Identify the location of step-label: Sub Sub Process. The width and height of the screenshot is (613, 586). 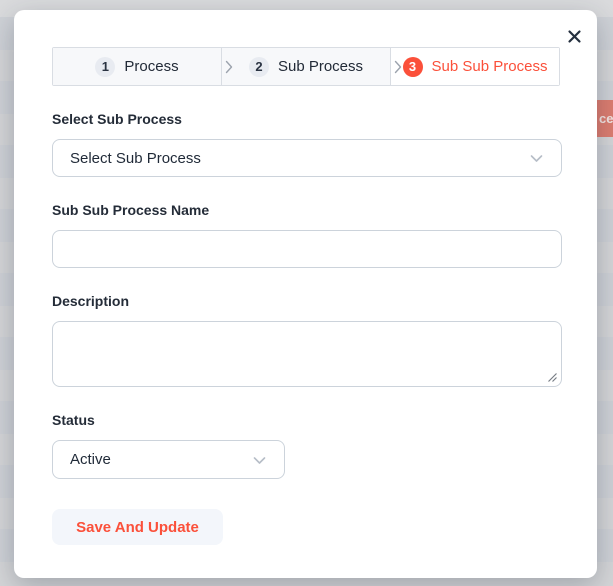
(489, 66).